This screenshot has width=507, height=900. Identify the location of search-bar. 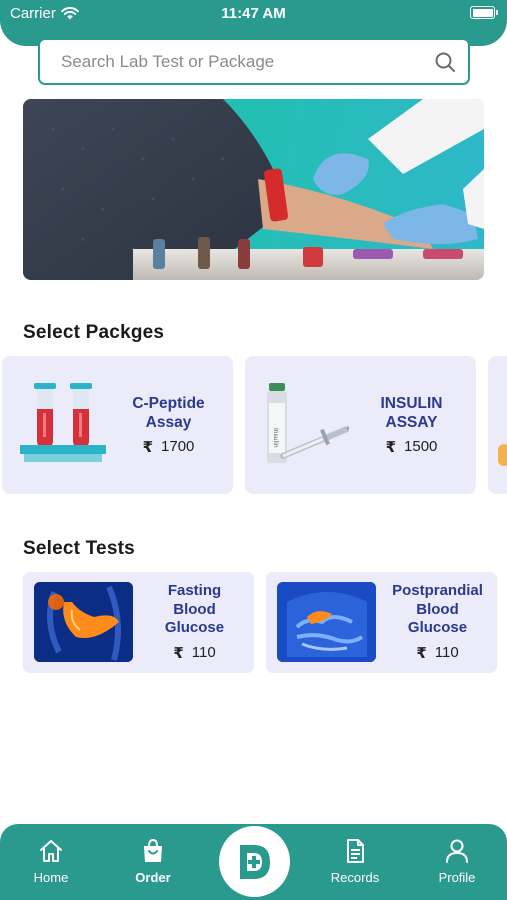
(254, 61).